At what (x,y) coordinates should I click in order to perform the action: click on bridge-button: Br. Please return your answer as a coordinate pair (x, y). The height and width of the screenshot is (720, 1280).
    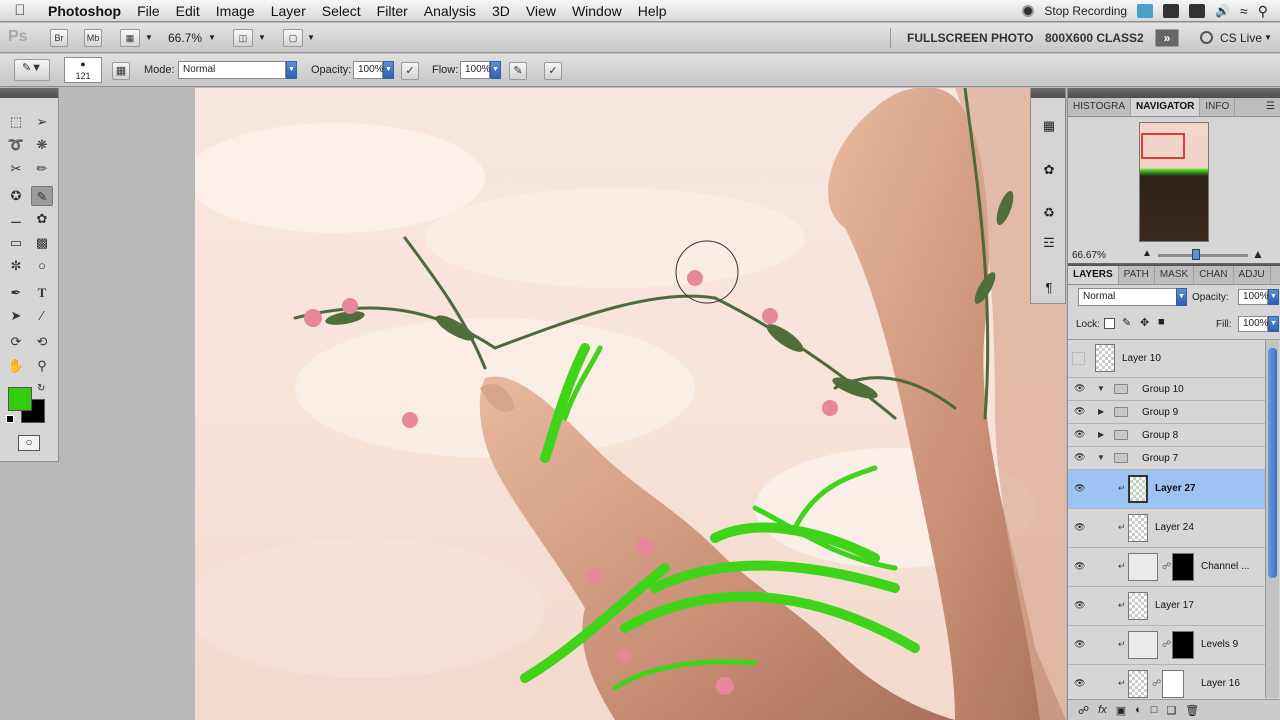
    Looking at the image, I should click on (59, 38).